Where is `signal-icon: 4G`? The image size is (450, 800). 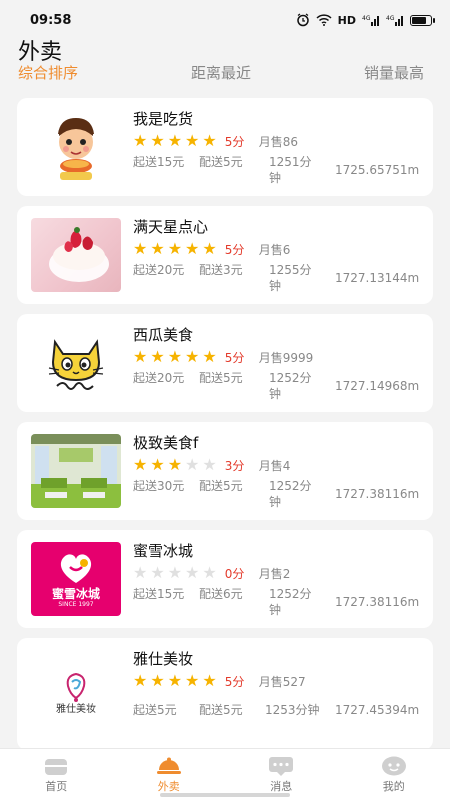
signal-icon: 4G is located at coordinates (371, 20).